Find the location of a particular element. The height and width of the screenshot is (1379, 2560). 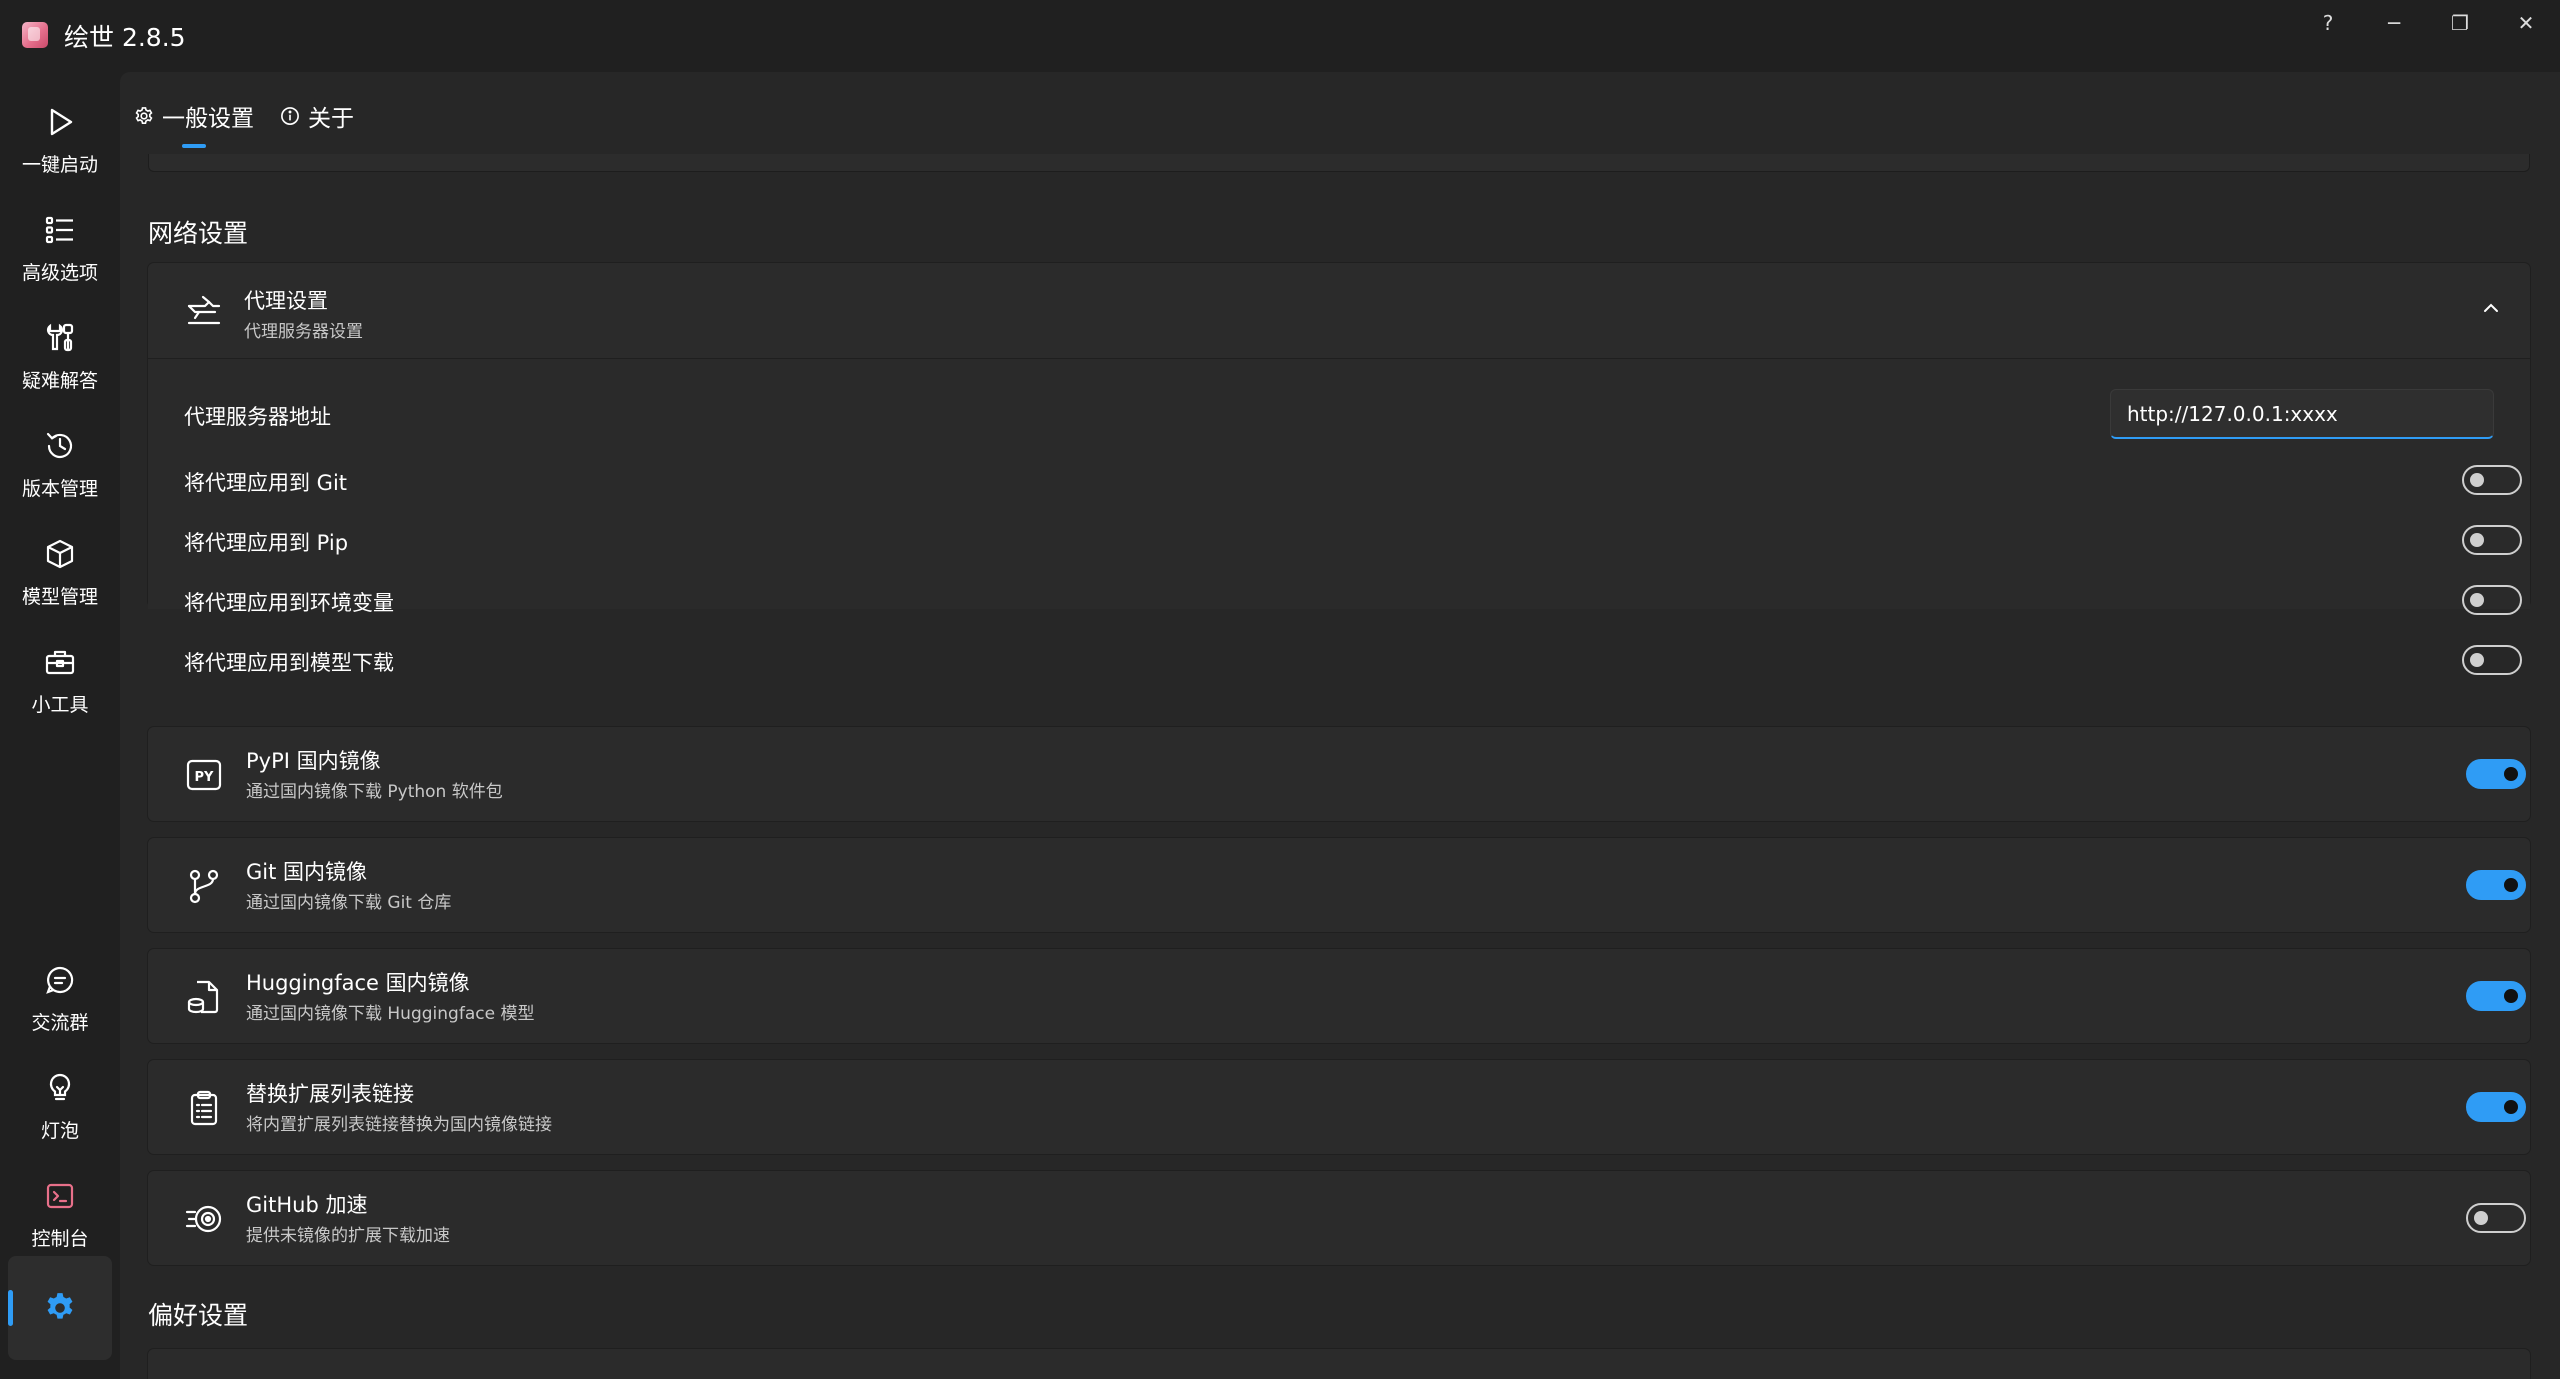

sidebar-item-bulb: 灯泡 is located at coordinates (60, 1104).